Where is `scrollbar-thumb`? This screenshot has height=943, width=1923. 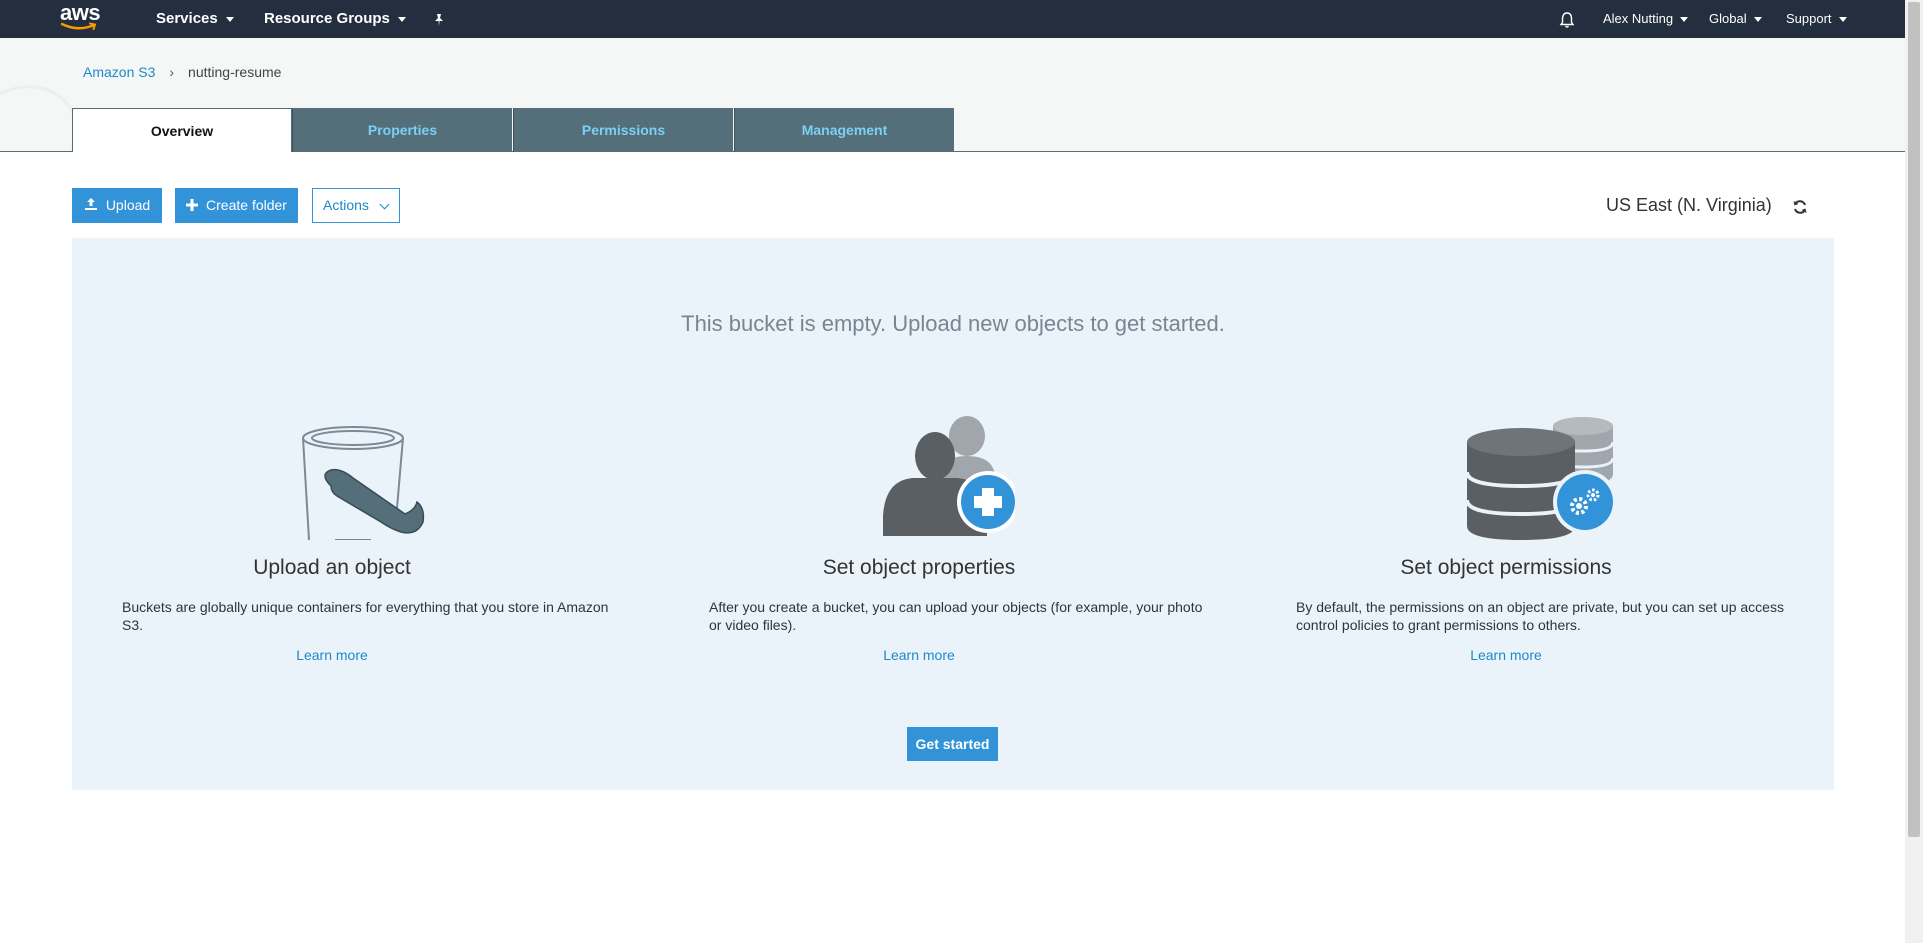 scrollbar-thumb is located at coordinates (1914, 419).